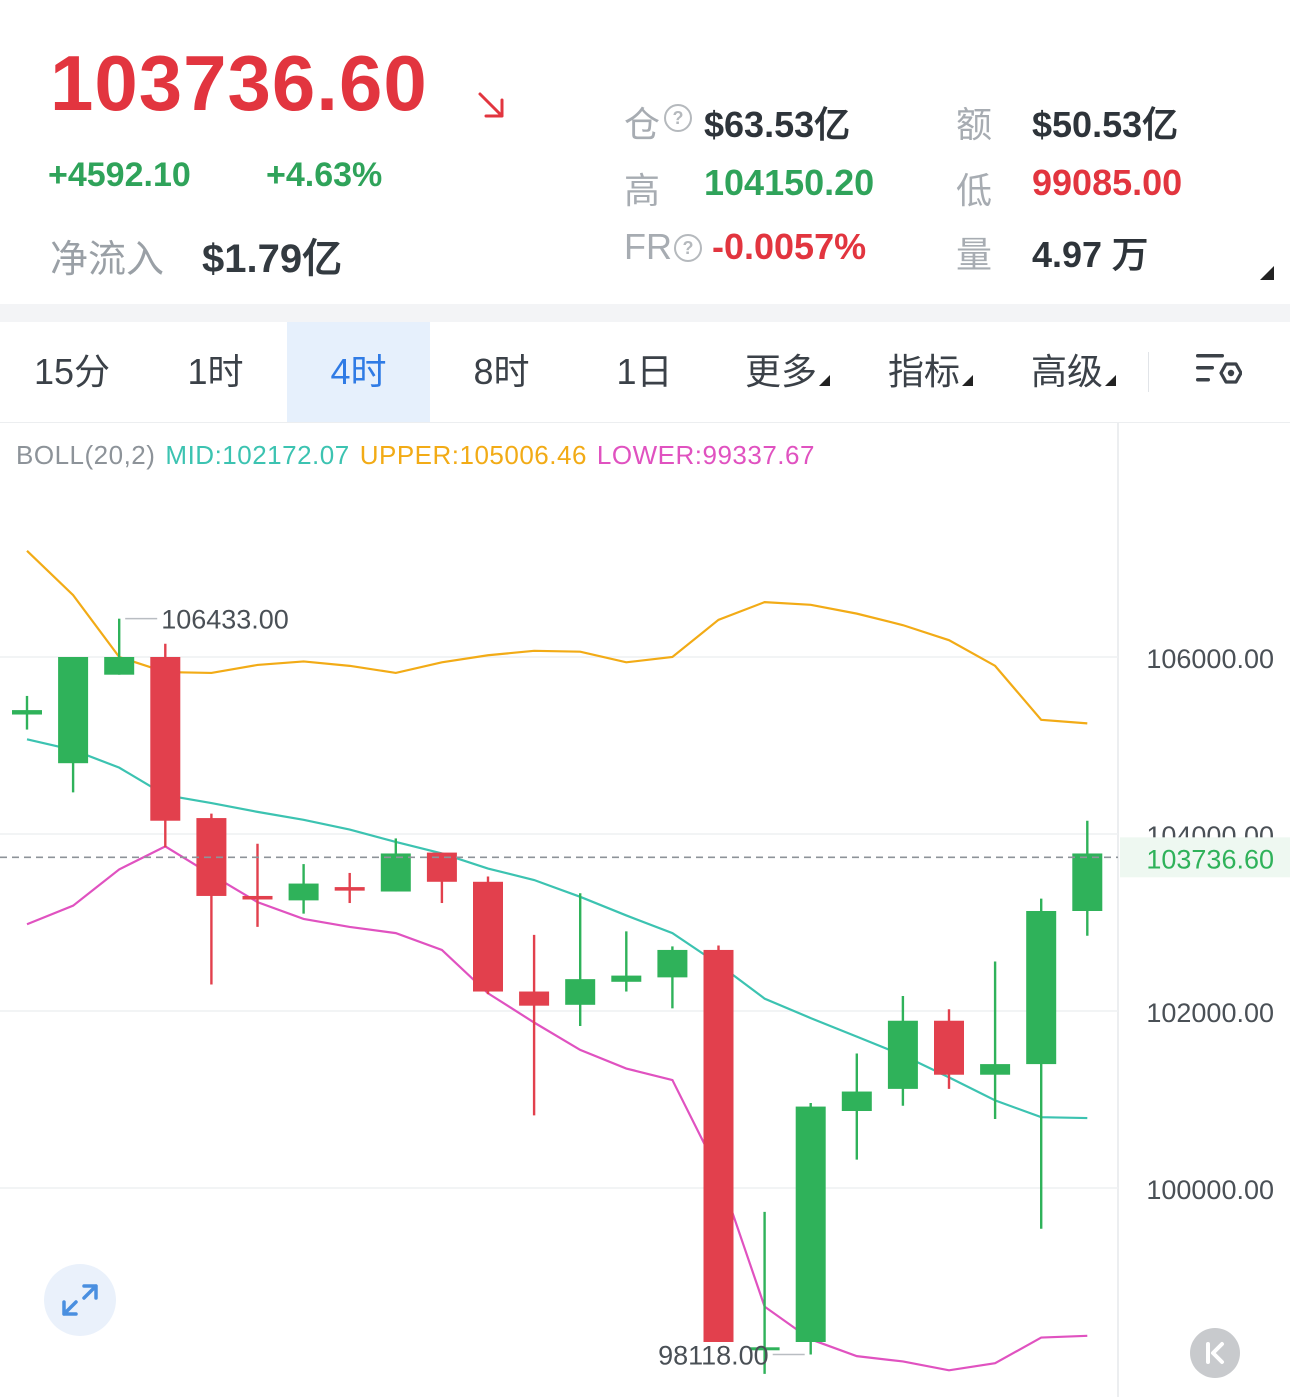 The width and height of the screenshot is (1290, 1397). Describe the element at coordinates (1148, 372) in the screenshot. I see `tab-divider` at that location.